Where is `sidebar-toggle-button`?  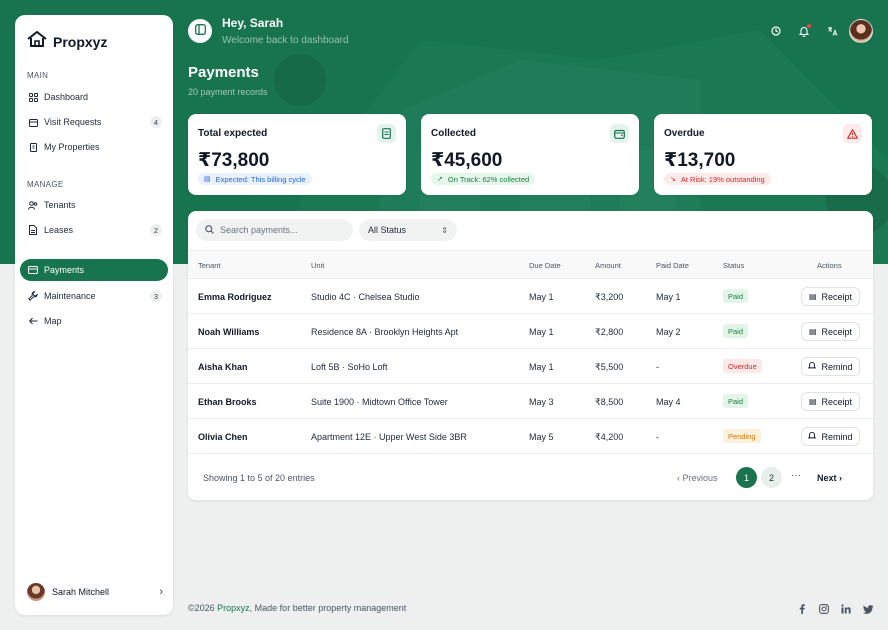 sidebar-toggle-button is located at coordinates (200, 31).